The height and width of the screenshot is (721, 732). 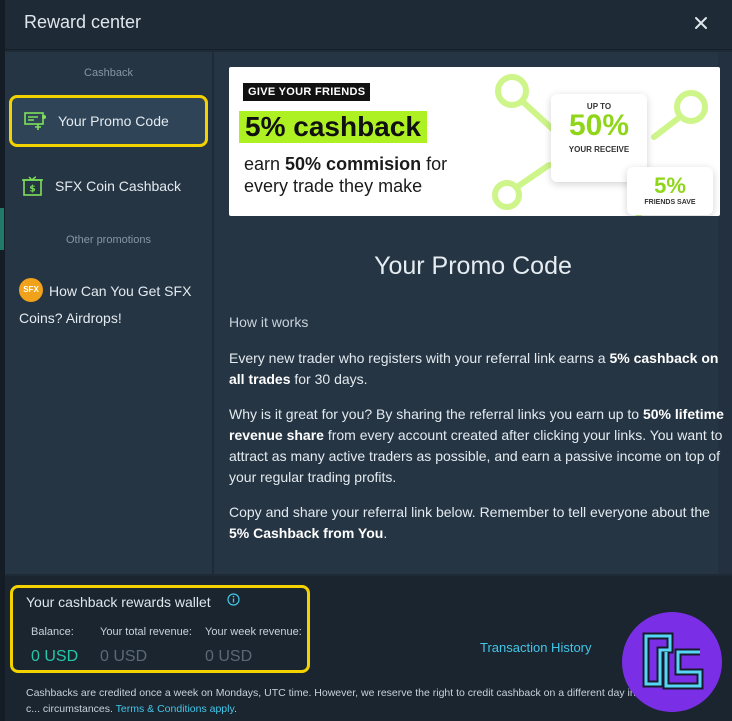 I want to click on sidebar-item-promo-code: Your Promo Code, so click(x=108, y=121).